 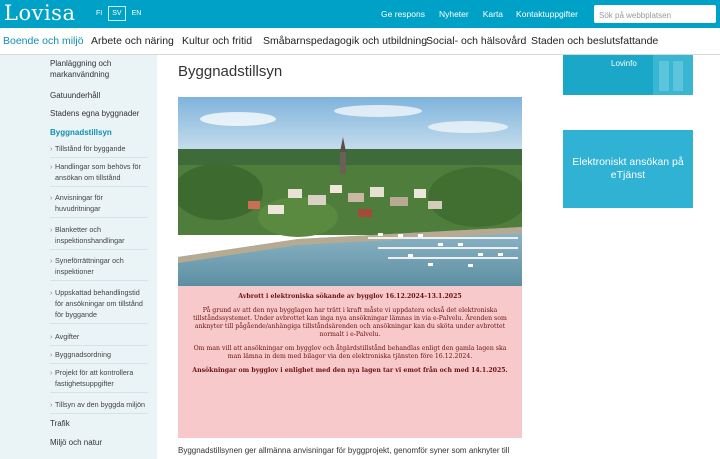 What do you see at coordinates (100, 132) in the screenshot?
I see `sidebar-item-byggnadstillsyn: Byggnadstillsyn` at bounding box center [100, 132].